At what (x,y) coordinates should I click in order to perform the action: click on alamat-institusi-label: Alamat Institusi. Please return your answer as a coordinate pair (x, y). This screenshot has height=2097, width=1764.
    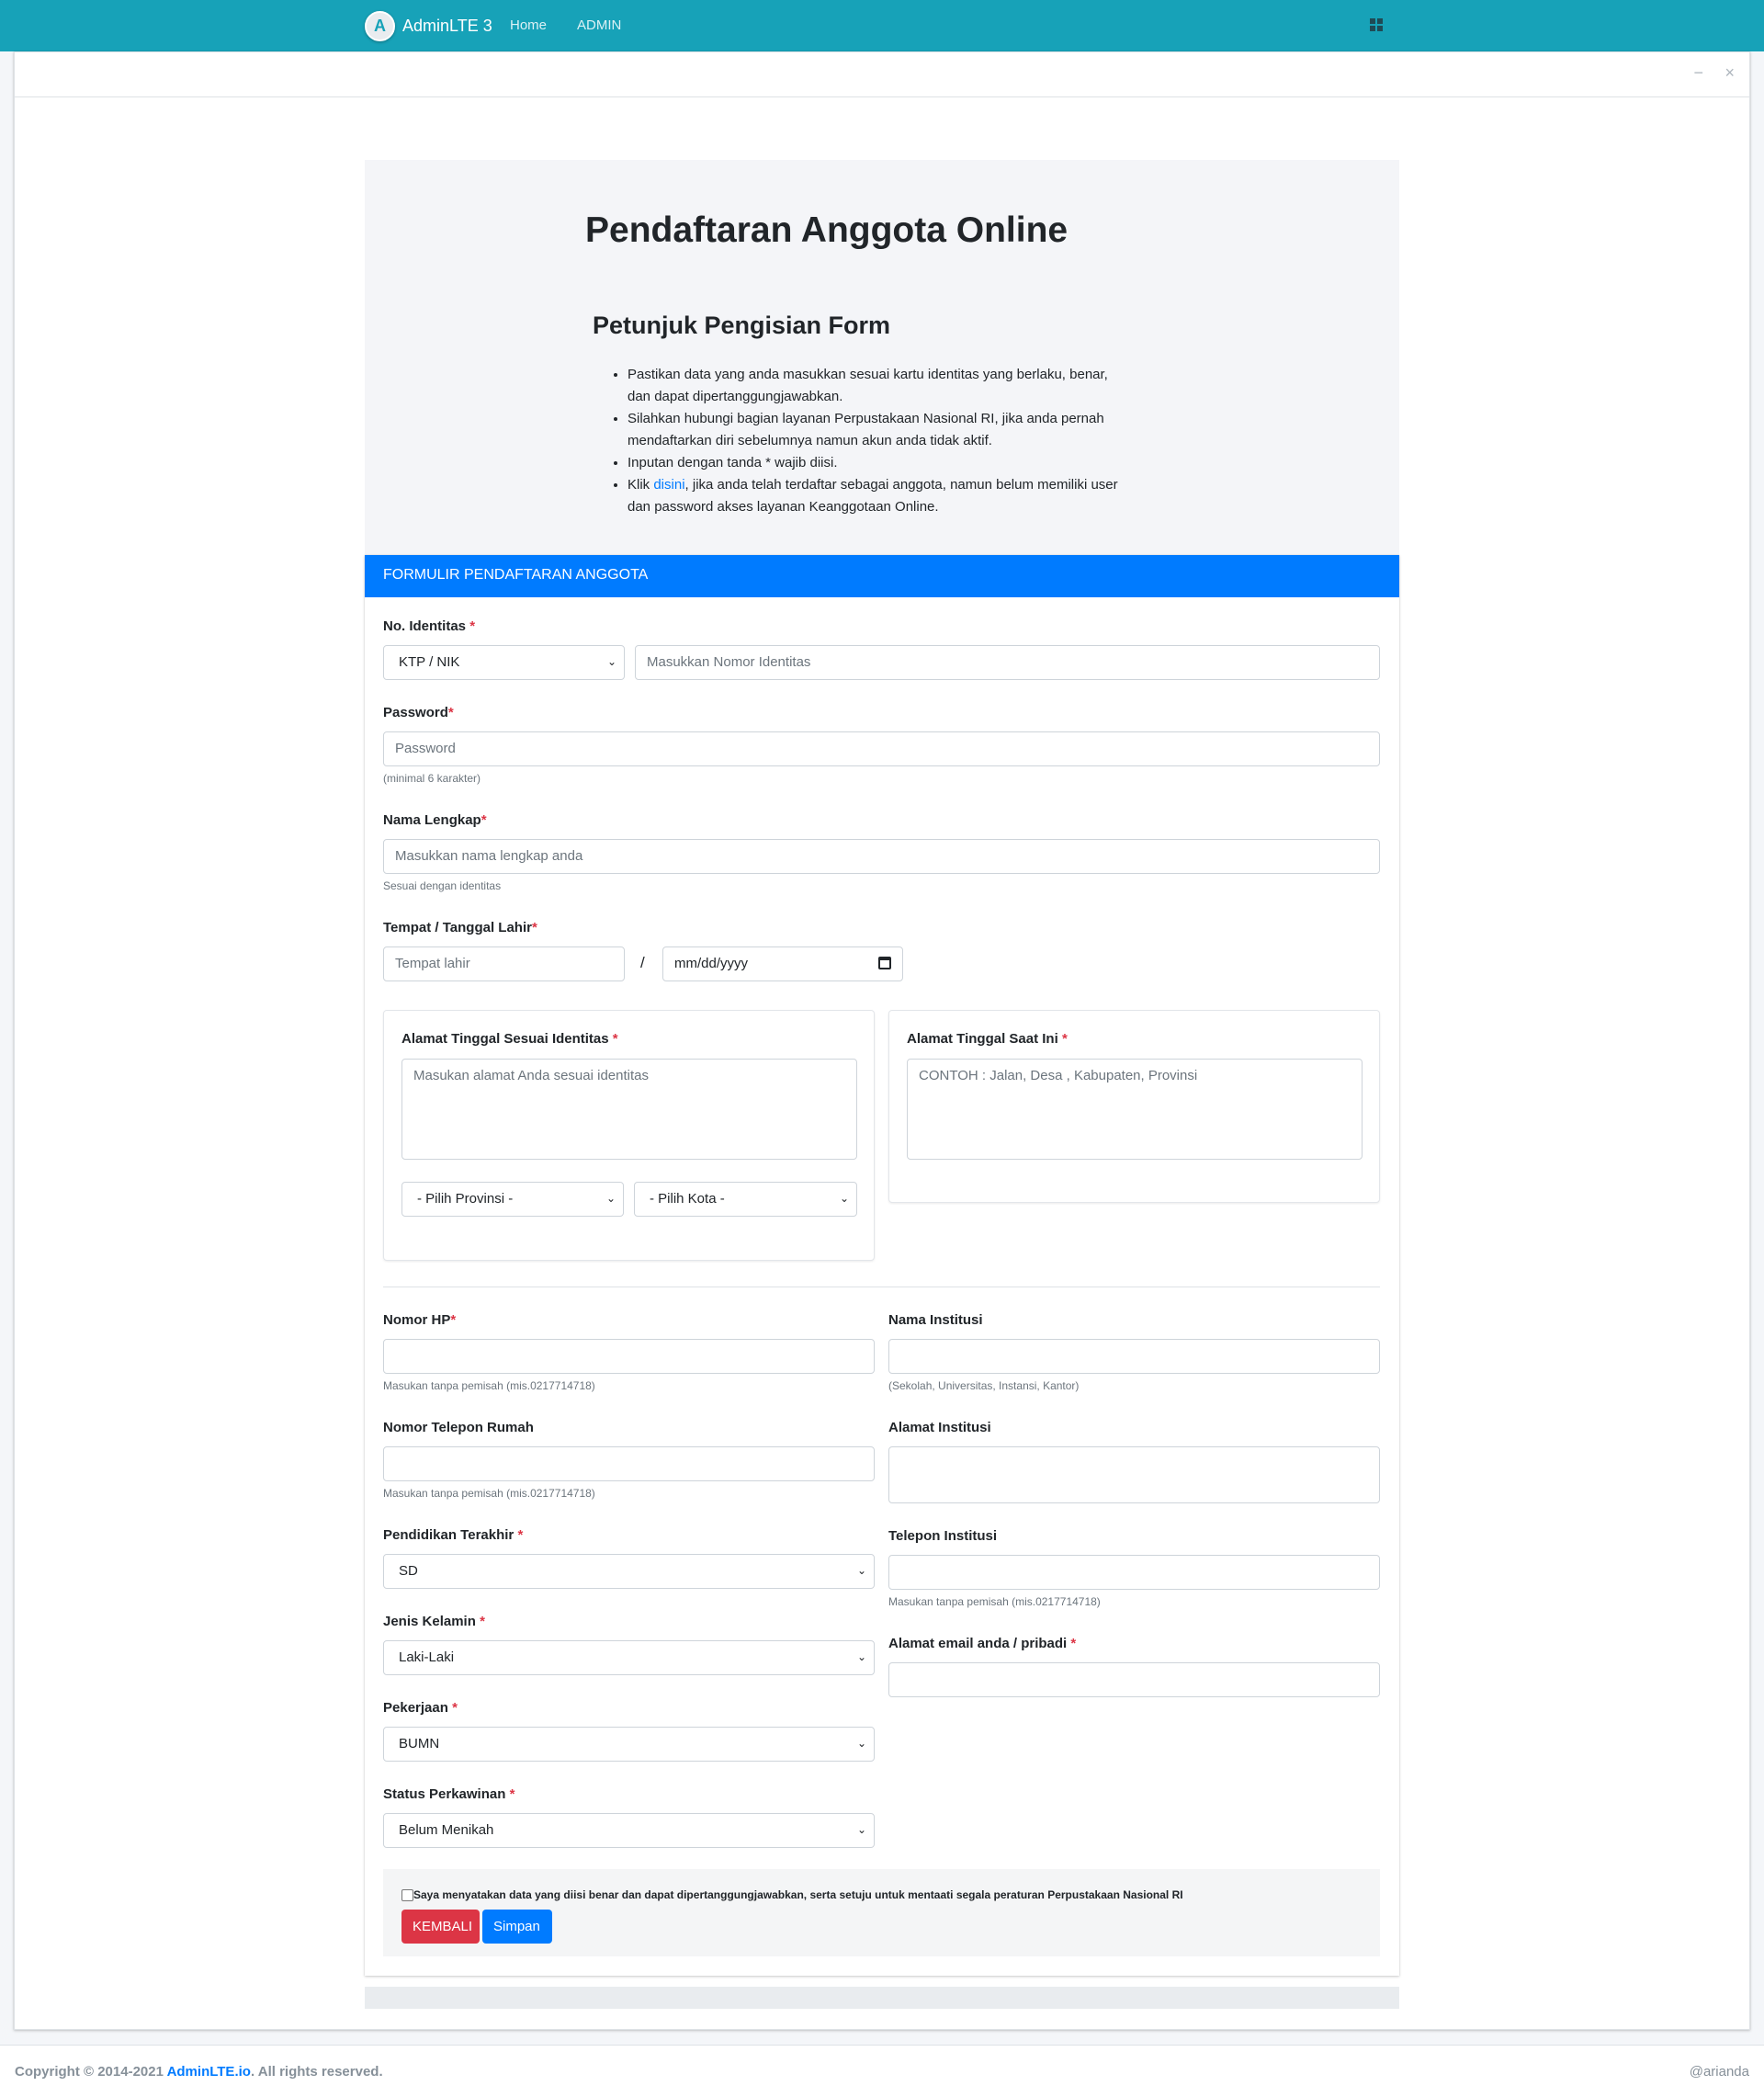
    Looking at the image, I should click on (939, 1428).